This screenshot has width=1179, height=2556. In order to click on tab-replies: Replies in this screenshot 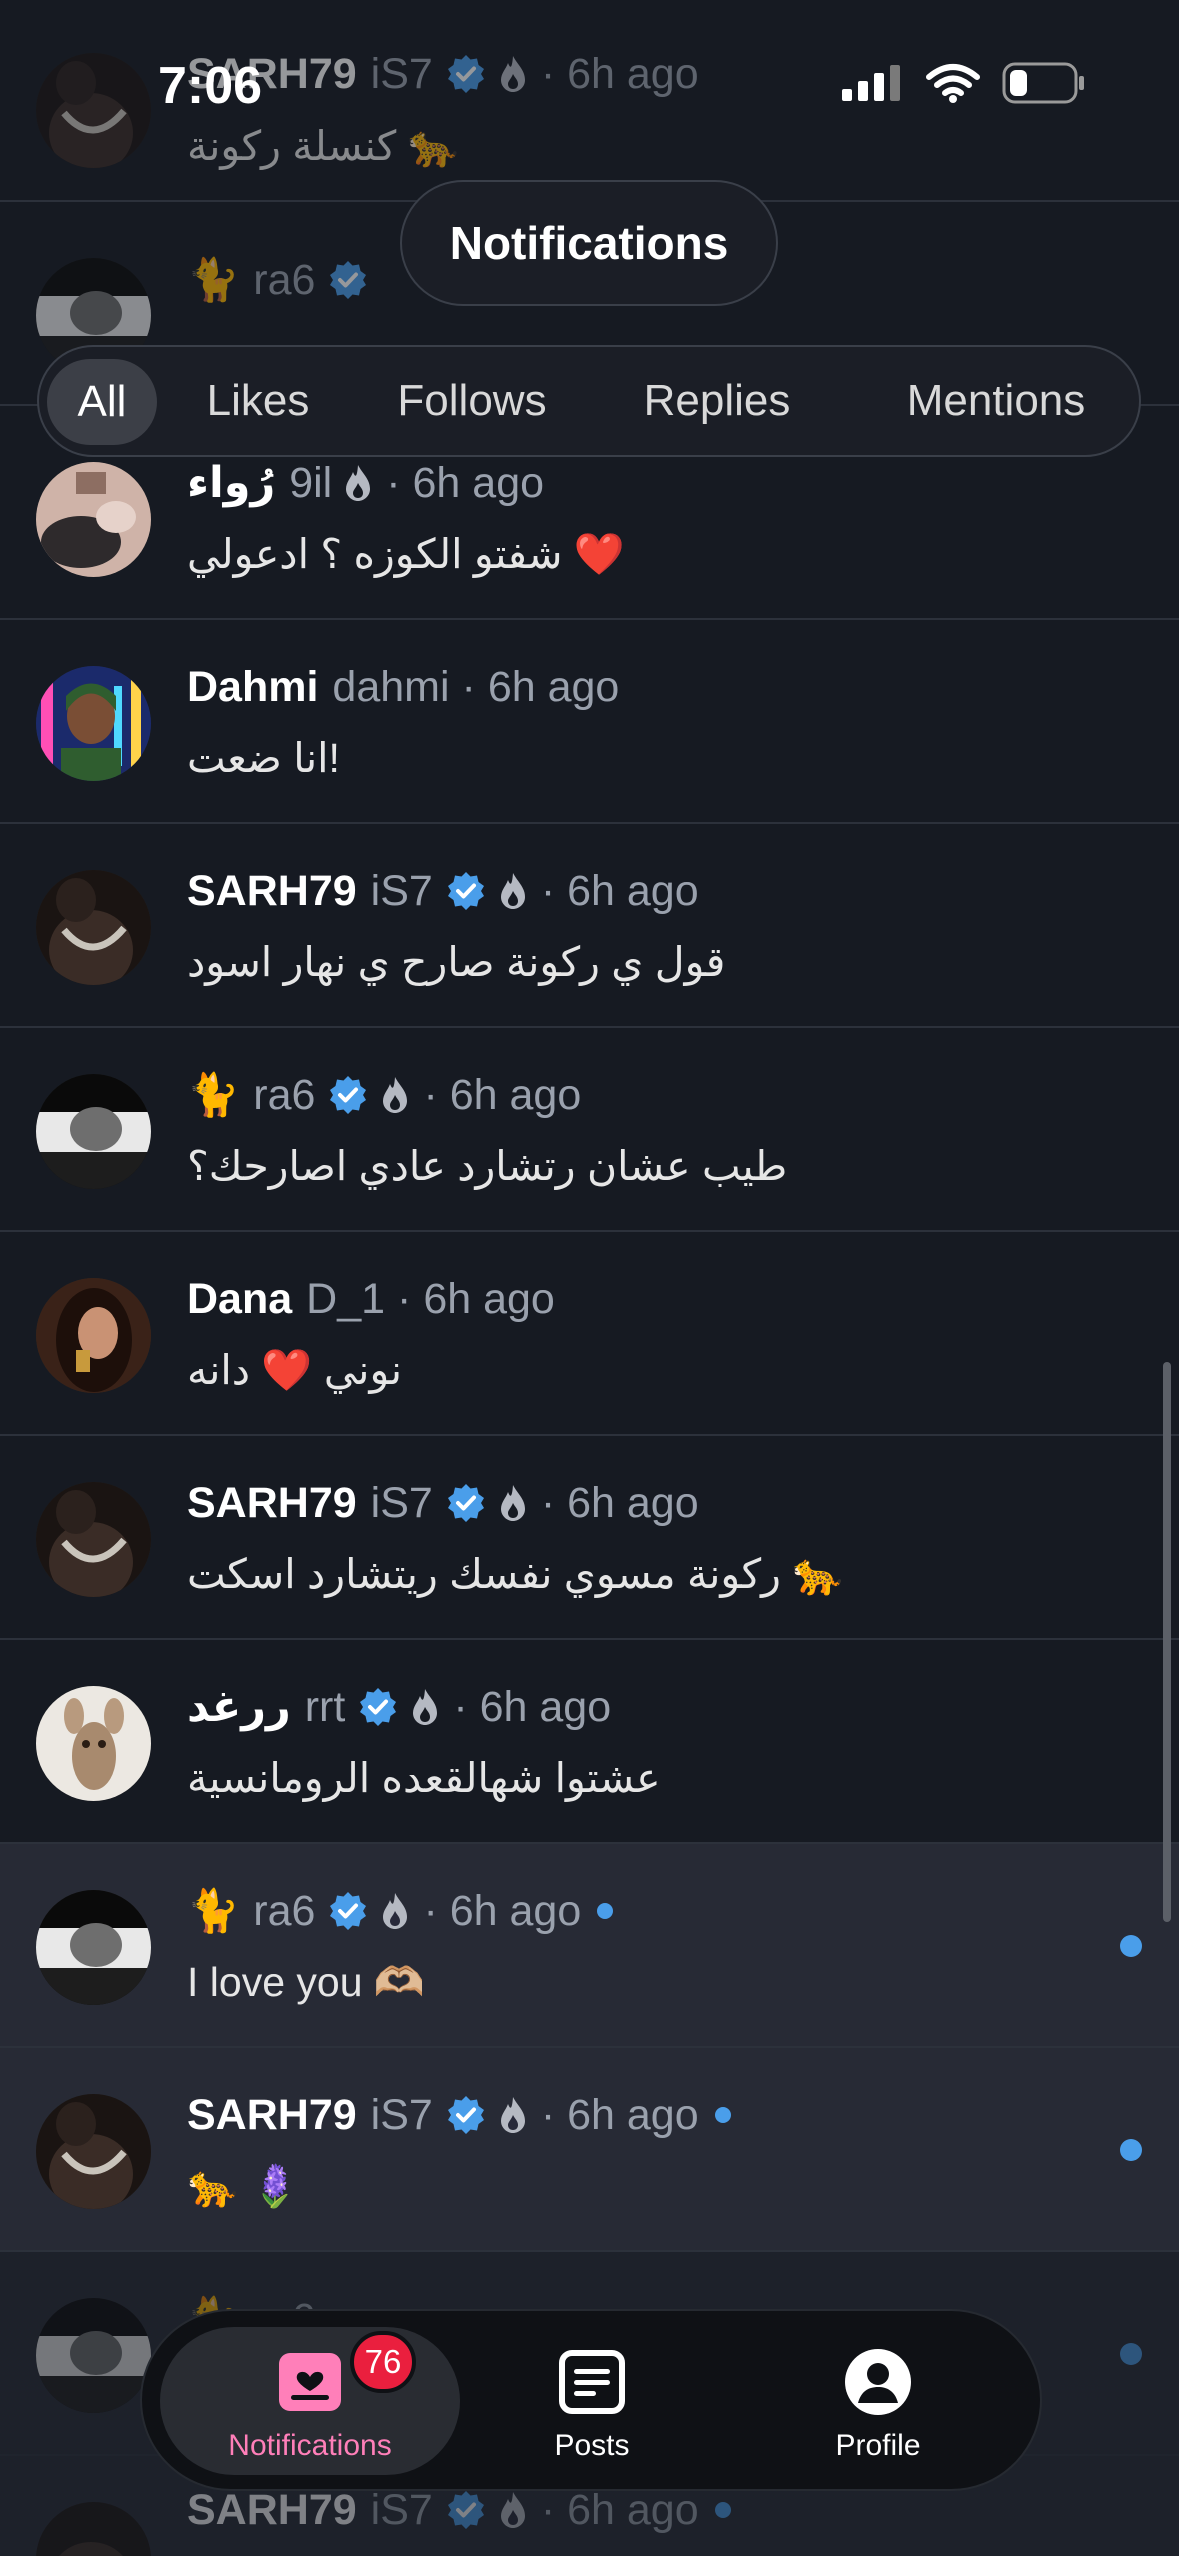, I will do `click(717, 401)`.